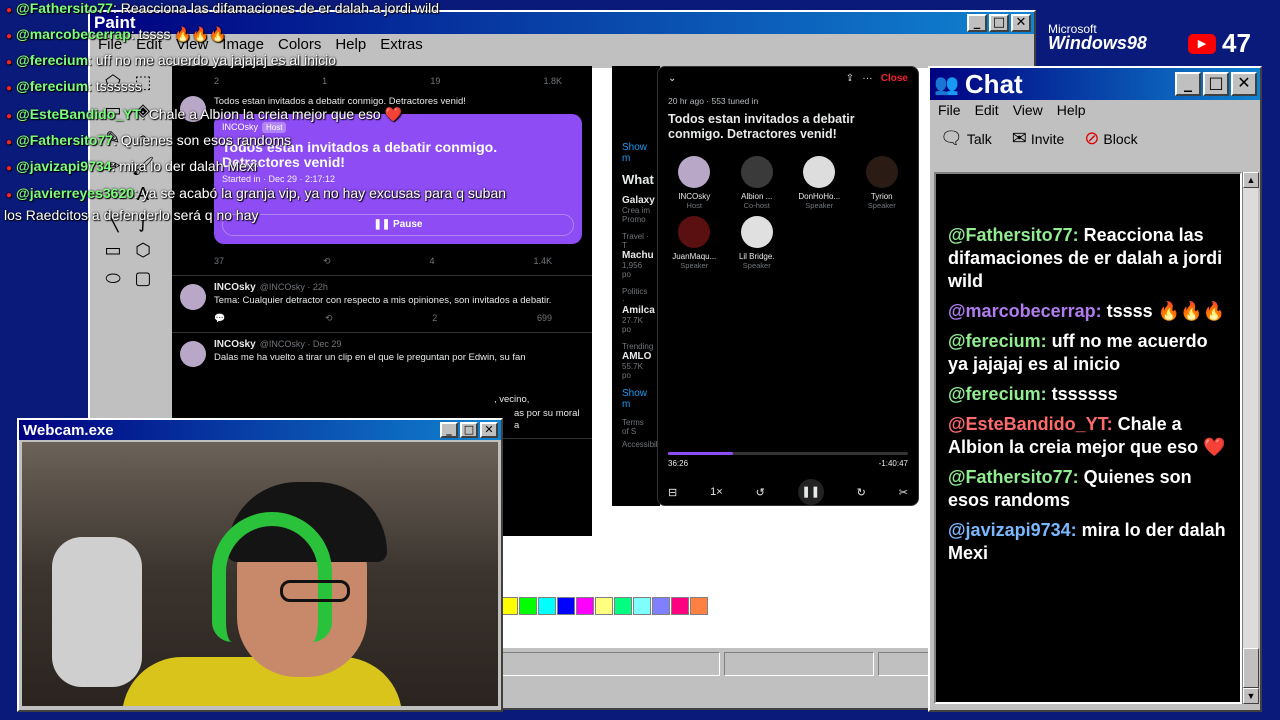 Image resolution: width=1280 pixels, height=720 pixels. Describe the element at coordinates (398, 225) in the screenshot. I see `pause-button: ❚❚ Pause` at that location.